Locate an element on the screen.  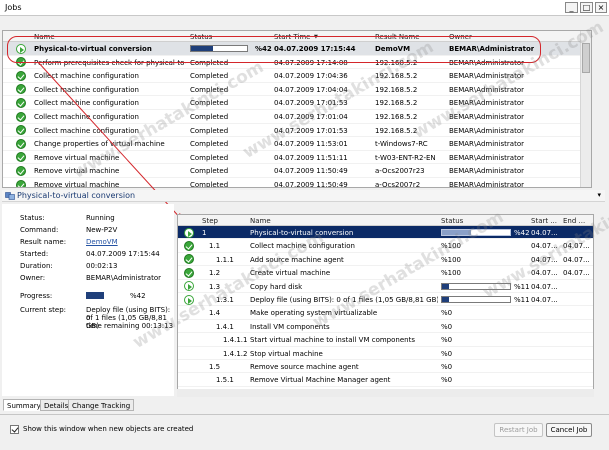
step-number: 1.4.1.2 is located at coordinates (235, 353).